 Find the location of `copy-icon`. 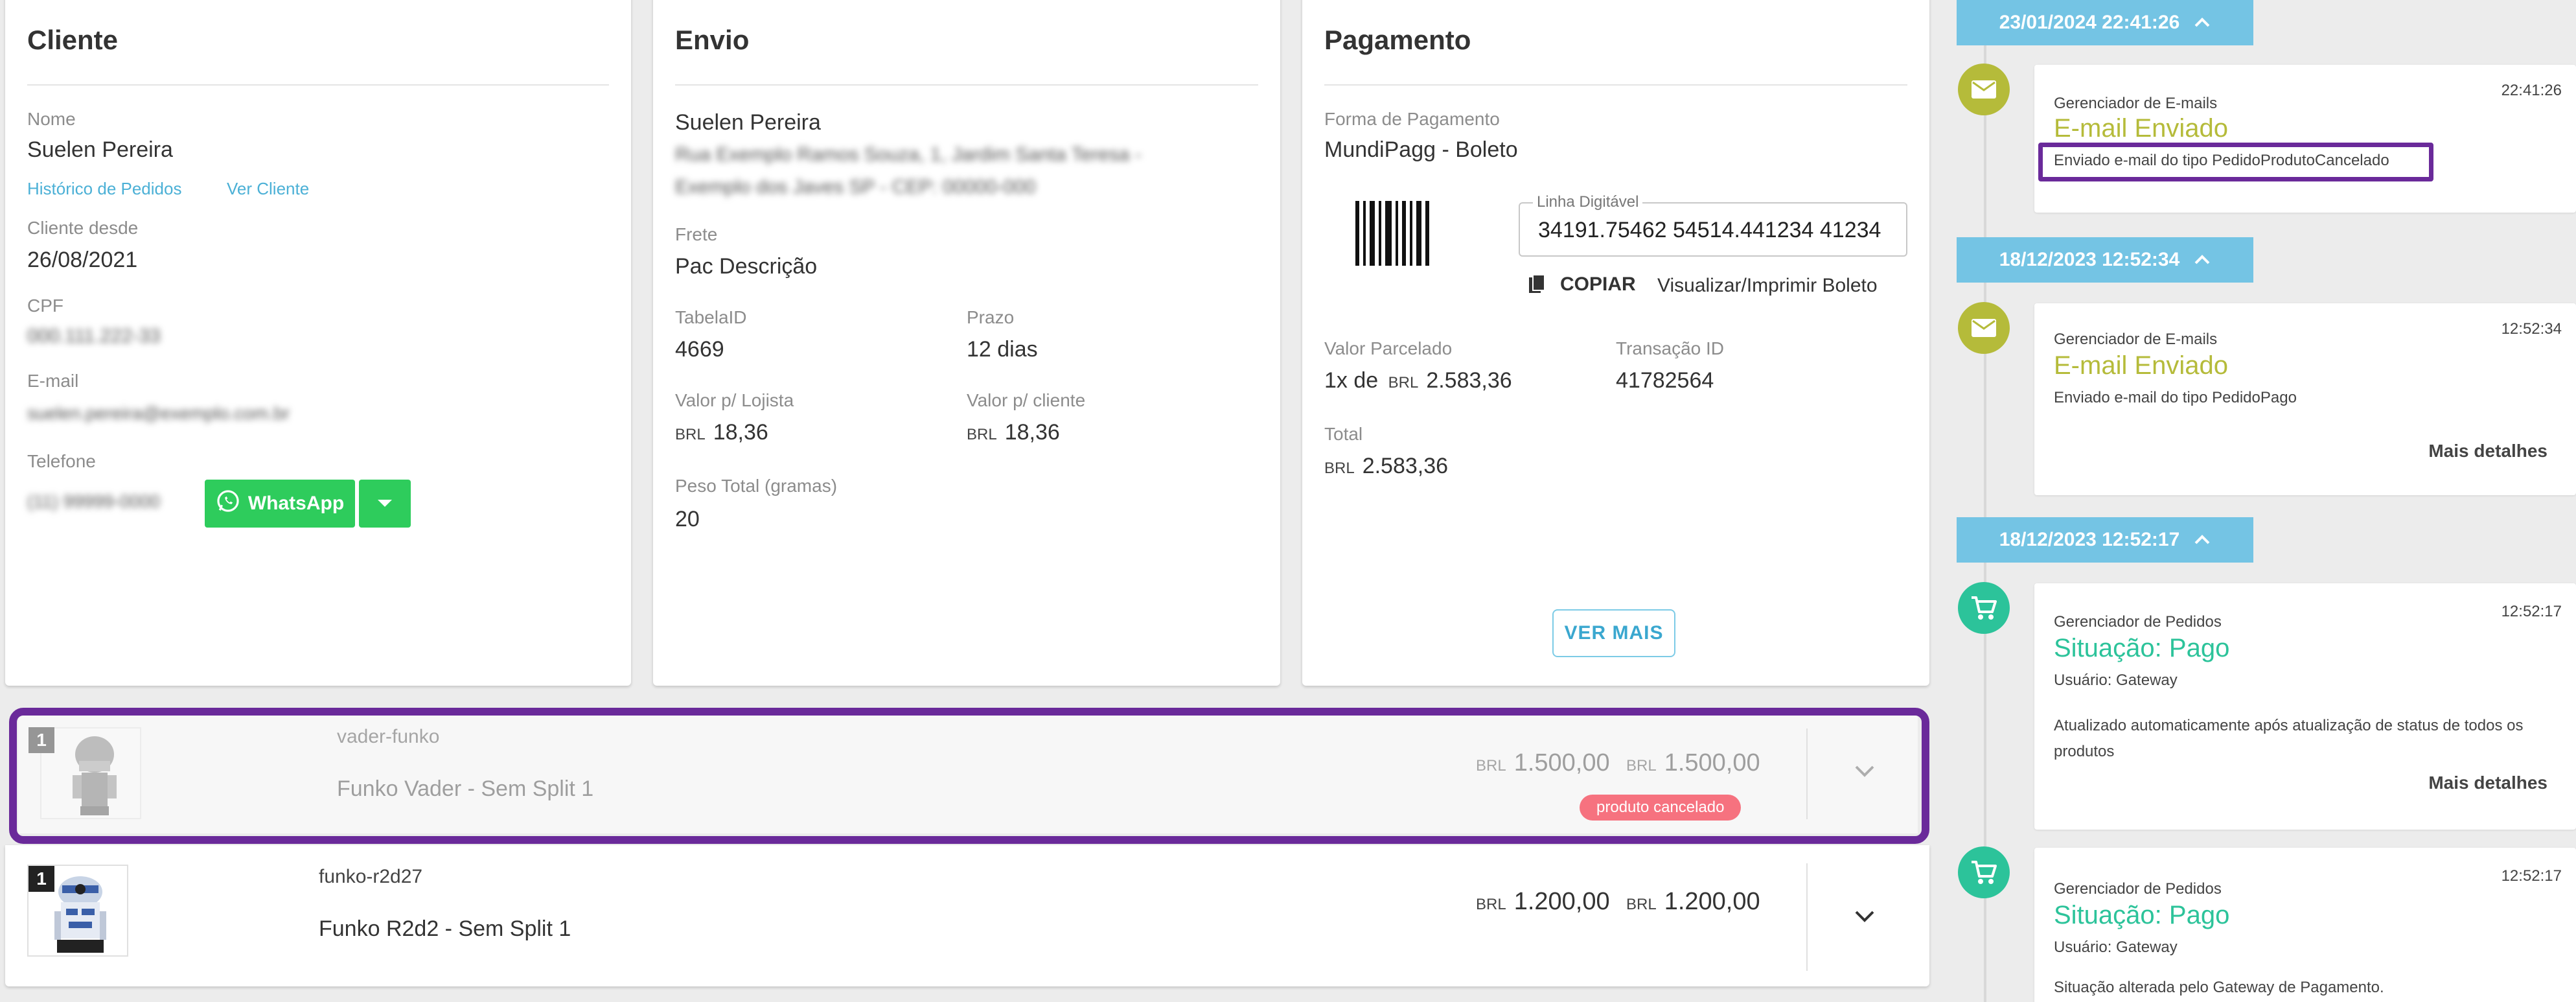

copy-icon is located at coordinates (1537, 283).